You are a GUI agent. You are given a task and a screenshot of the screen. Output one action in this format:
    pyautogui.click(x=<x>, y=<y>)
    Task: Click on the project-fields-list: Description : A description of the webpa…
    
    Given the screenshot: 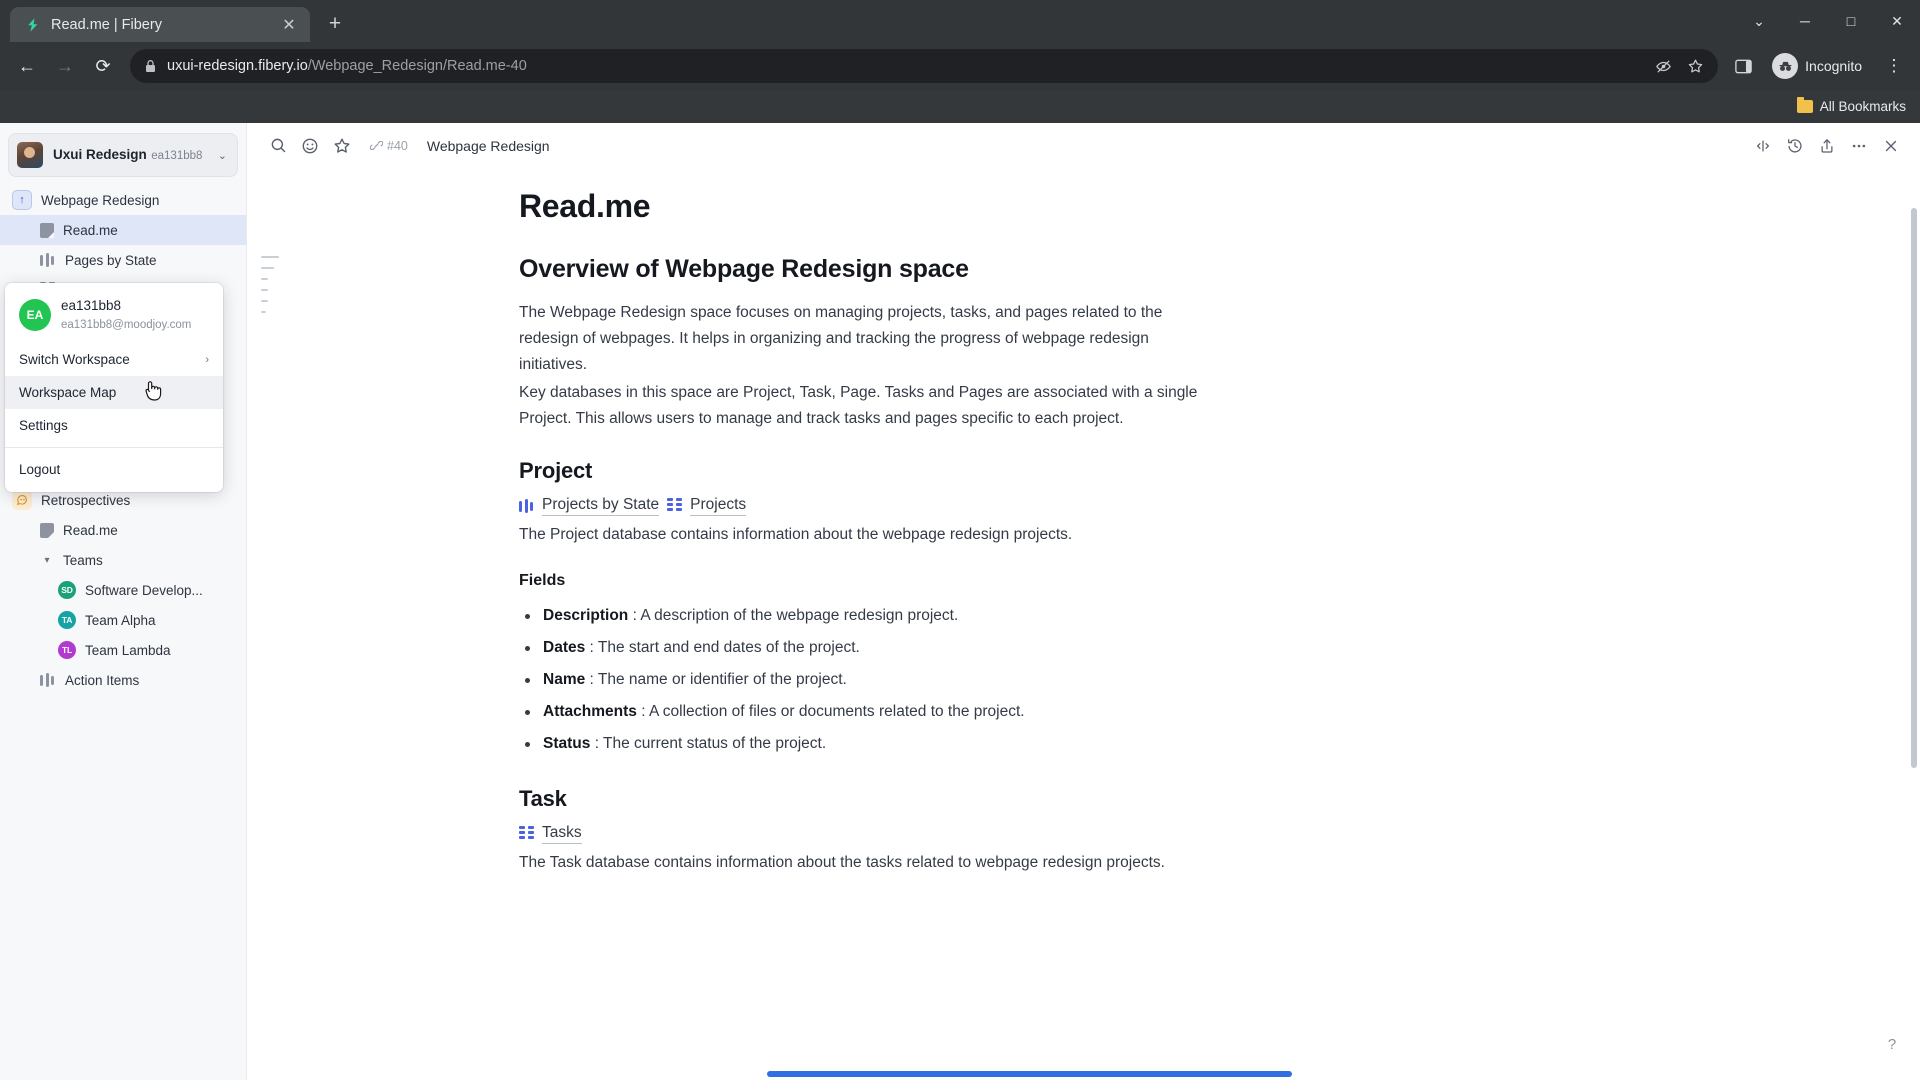 What is the action you would take?
    pyautogui.click(x=869, y=680)
    